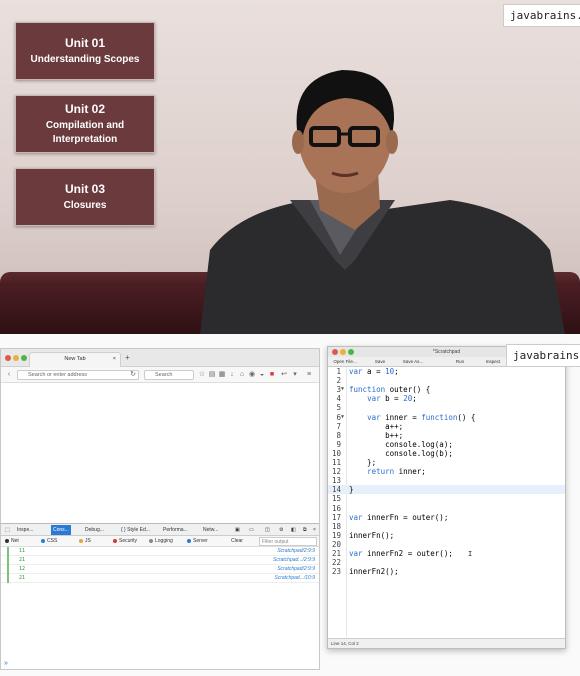 The height and width of the screenshot is (676, 580). I want to click on code-line: 5, so click(446, 407).